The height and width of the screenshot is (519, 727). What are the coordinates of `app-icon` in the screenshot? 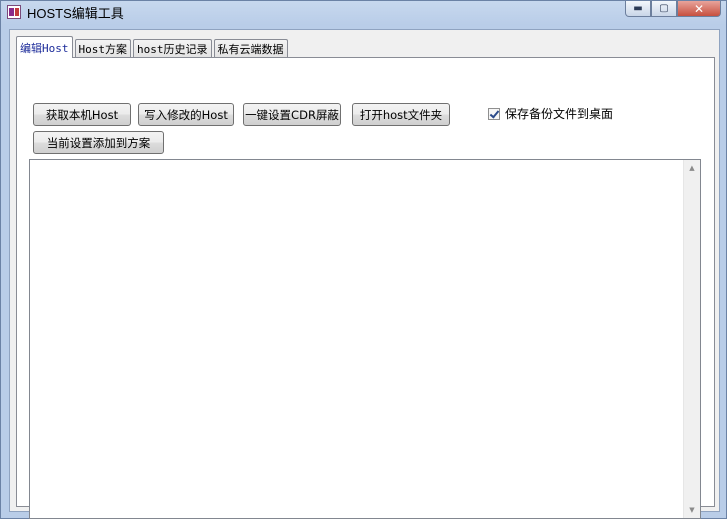 It's located at (14, 12).